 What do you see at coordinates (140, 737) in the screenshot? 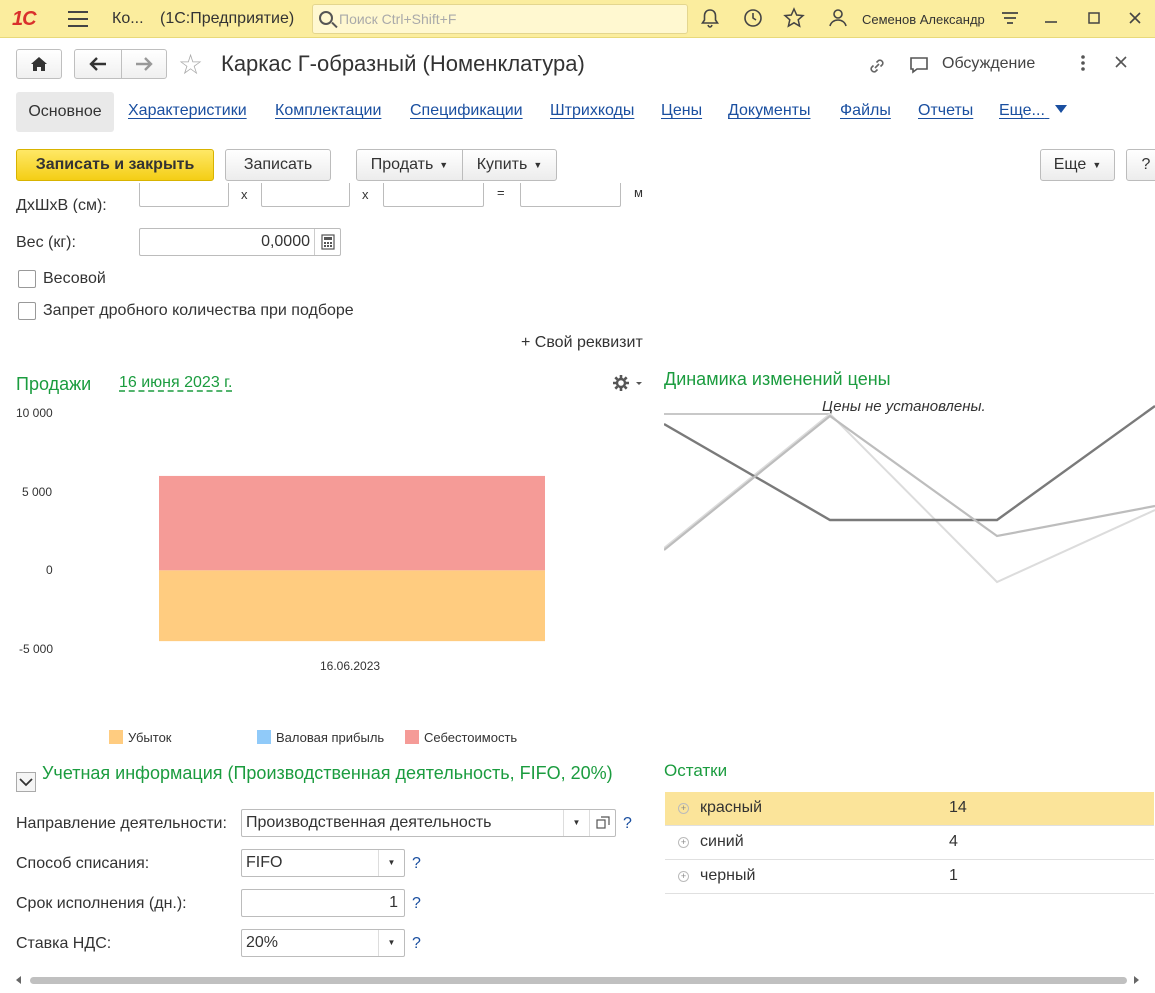
I see `legend-loss: Убыток` at bounding box center [140, 737].